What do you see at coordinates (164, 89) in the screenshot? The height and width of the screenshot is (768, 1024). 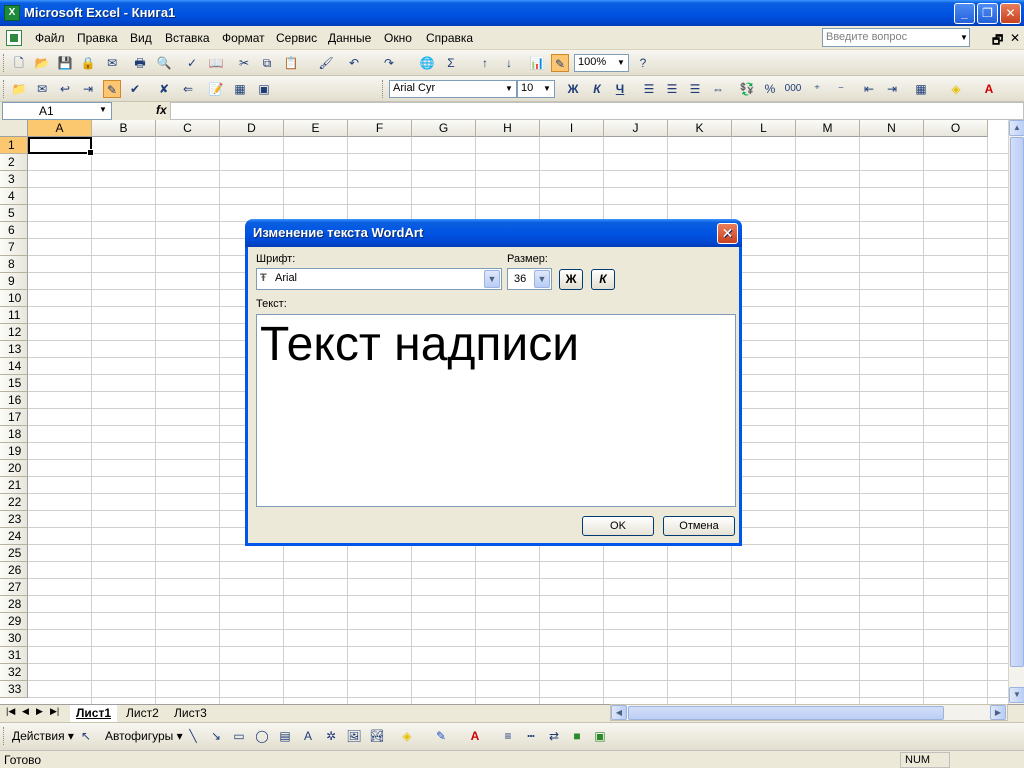 I see `reject-icon: ✘` at bounding box center [164, 89].